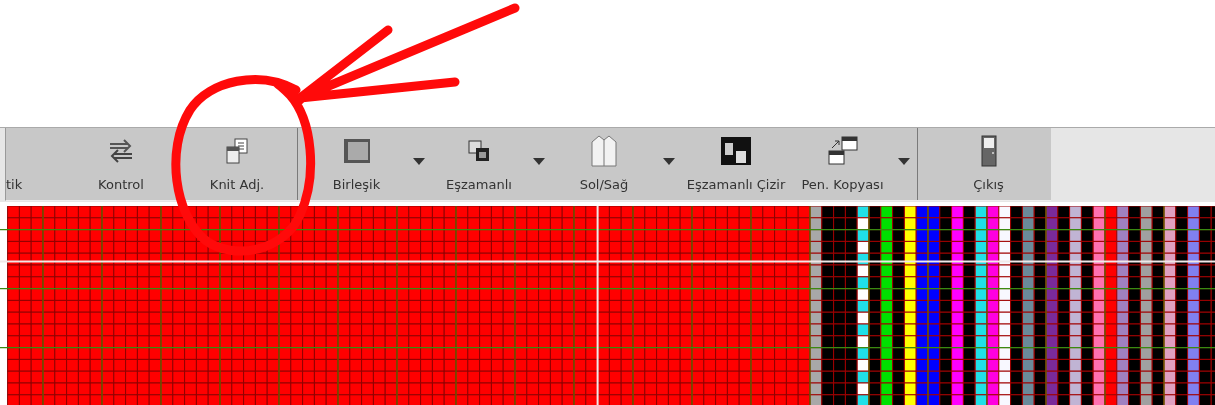 The height and width of the screenshot is (405, 1215). I want to click on toolbar-button: Eşzamanlı, so click(479, 164).